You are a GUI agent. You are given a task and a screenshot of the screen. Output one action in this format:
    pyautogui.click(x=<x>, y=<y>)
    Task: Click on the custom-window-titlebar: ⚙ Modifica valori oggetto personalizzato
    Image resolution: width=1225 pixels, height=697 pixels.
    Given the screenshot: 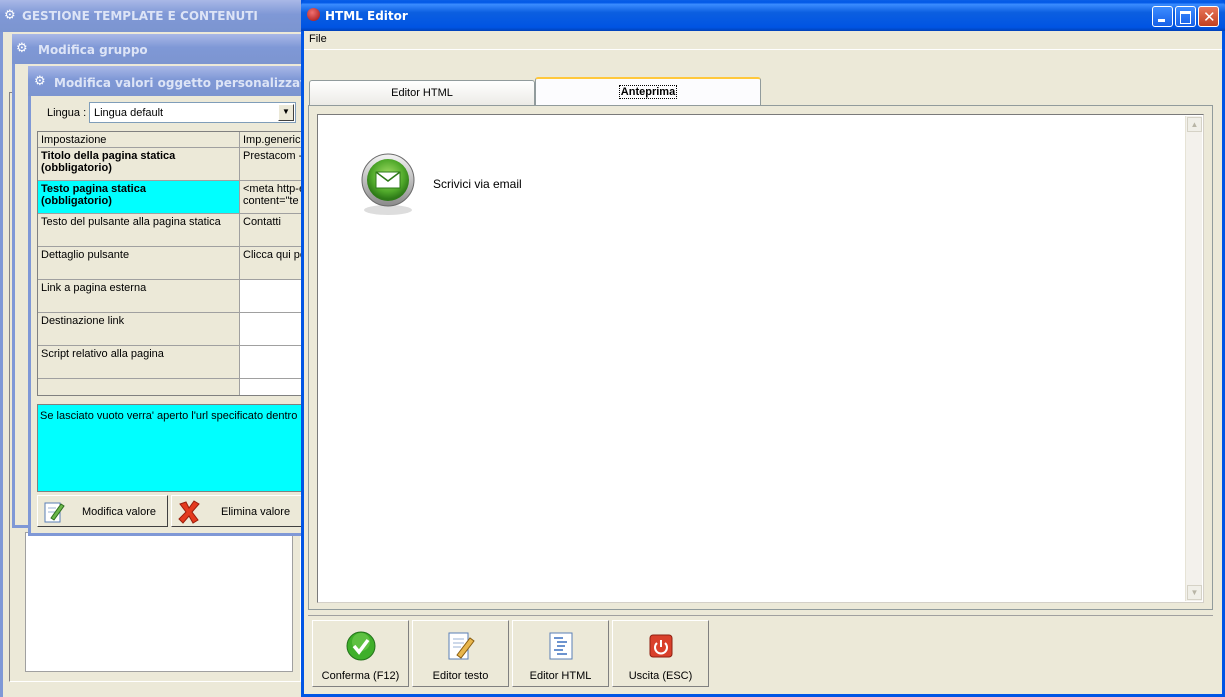 What is the action you would take?
    pyautogui.click(x=171, y=81)
    